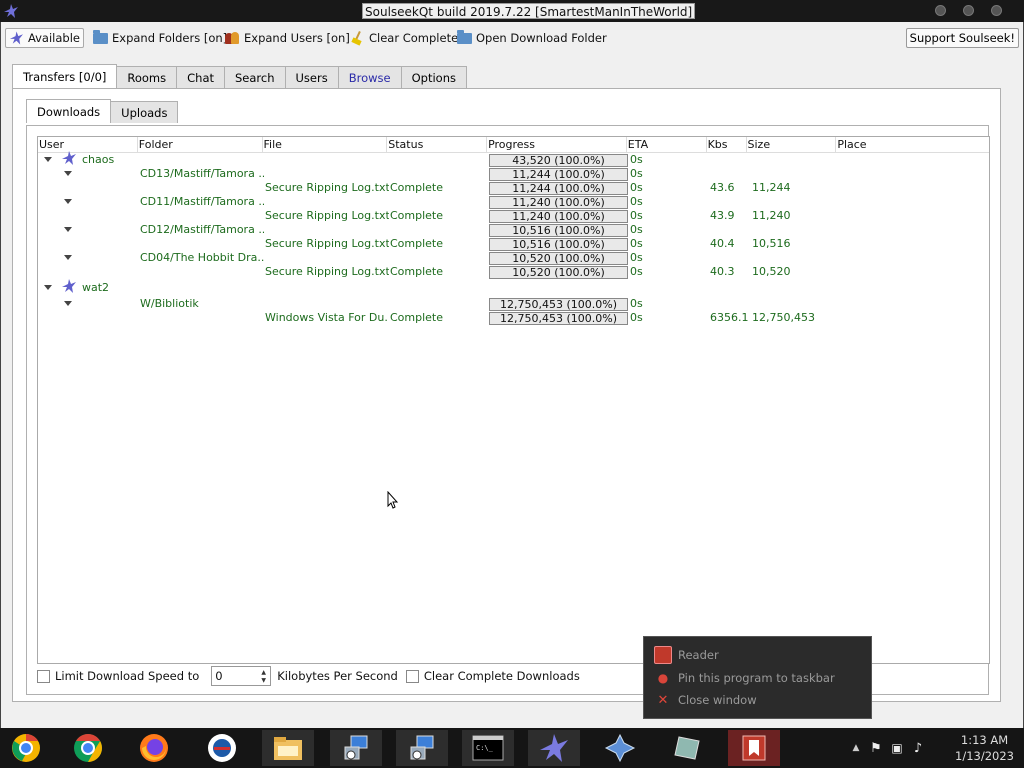 The width and height of the screenshot is (1024, 768). I want to click on chrome-canary-icon, so click(26, 748).